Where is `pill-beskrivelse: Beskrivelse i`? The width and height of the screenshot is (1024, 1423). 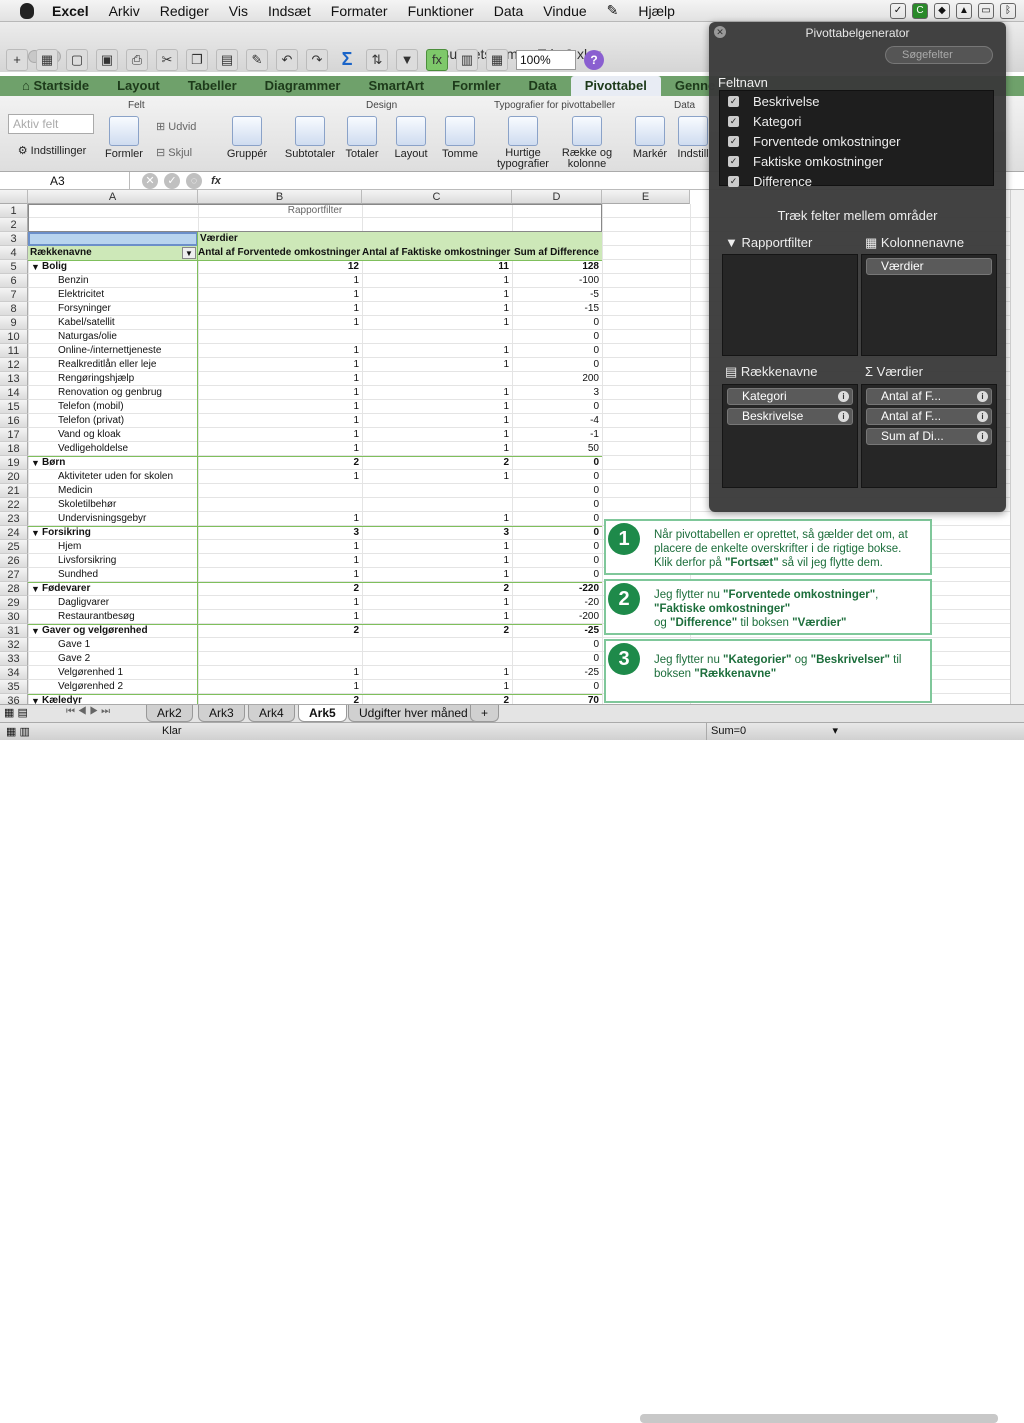 pill-beskrivelse: Beskrivelse i is located at coordinates (790, 416).